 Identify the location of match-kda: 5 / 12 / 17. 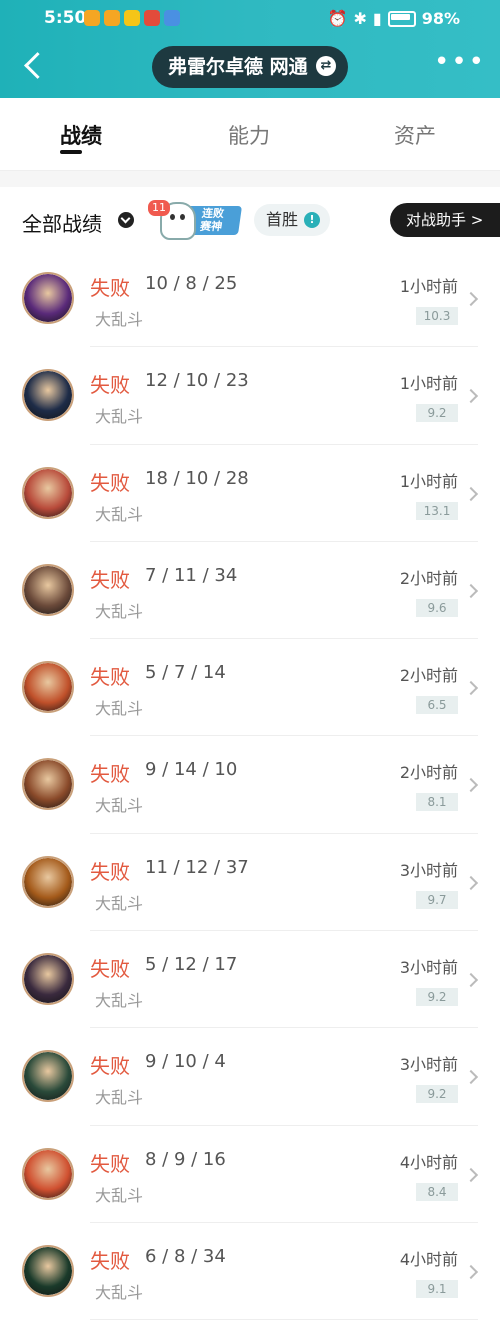
(191, 965).